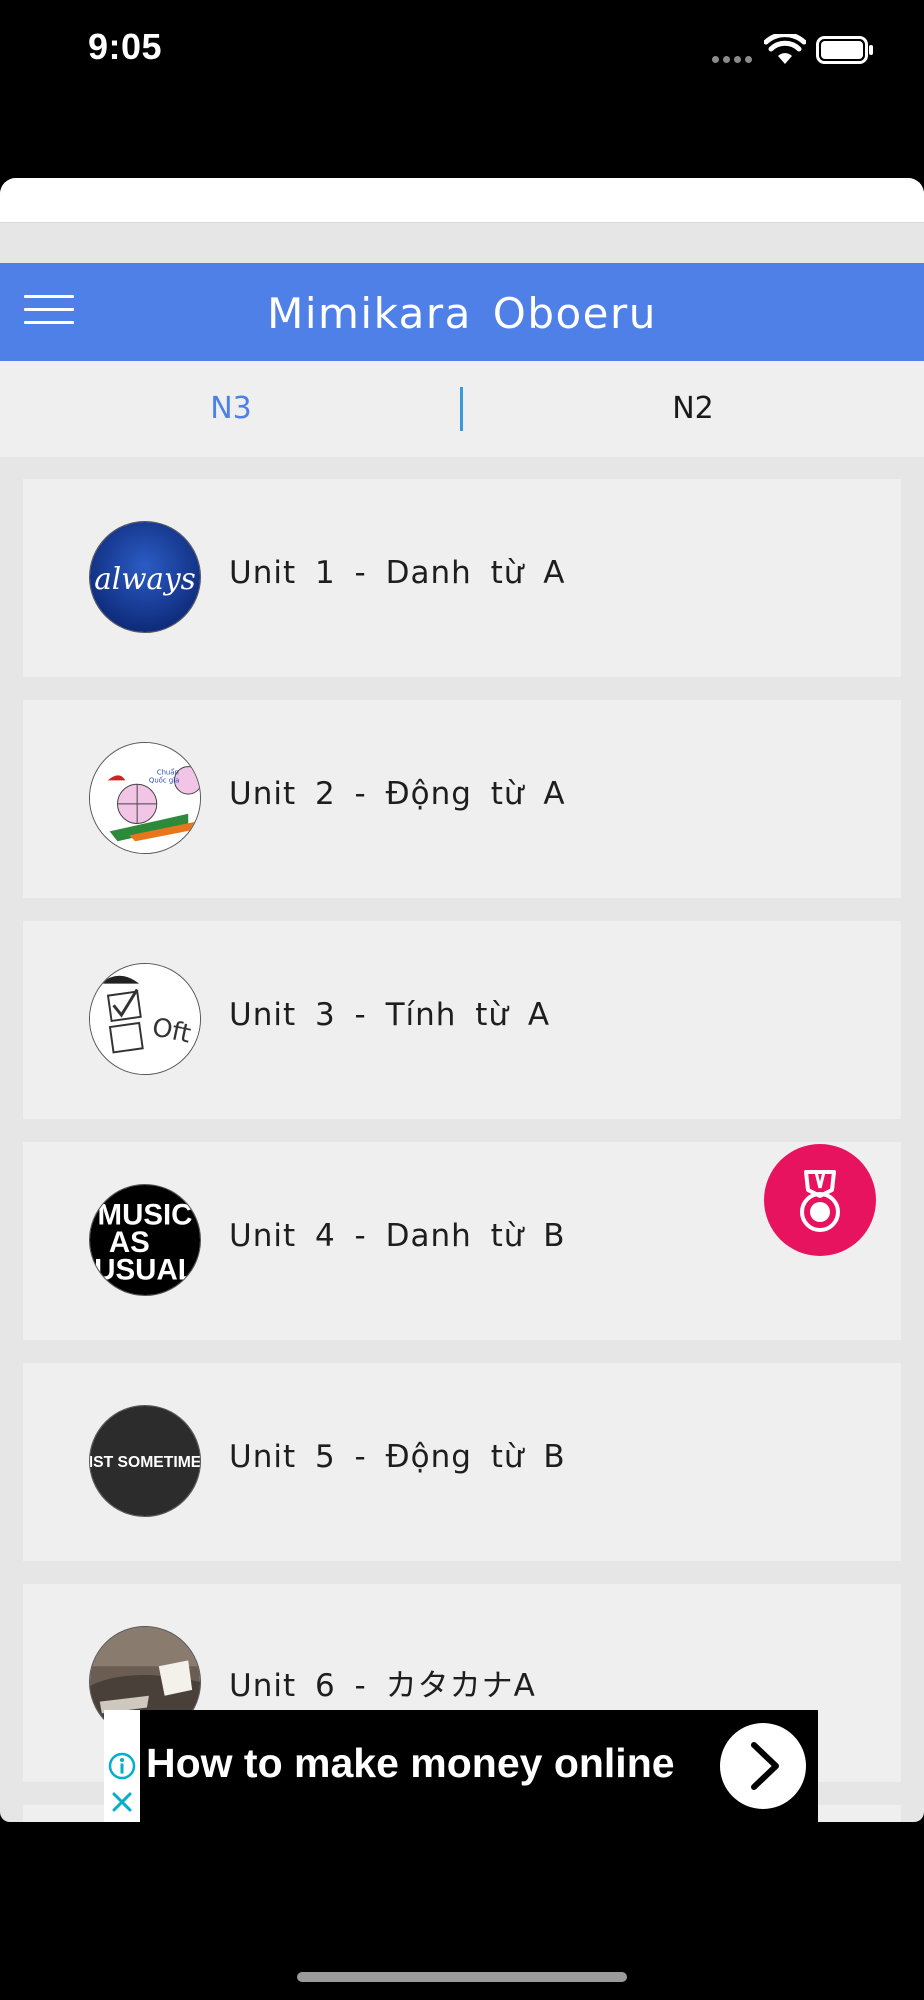 The height and width of the screenshot is (2000, 924). I want to click on svg-text: IST SOMETIME, so click(145, 1462).